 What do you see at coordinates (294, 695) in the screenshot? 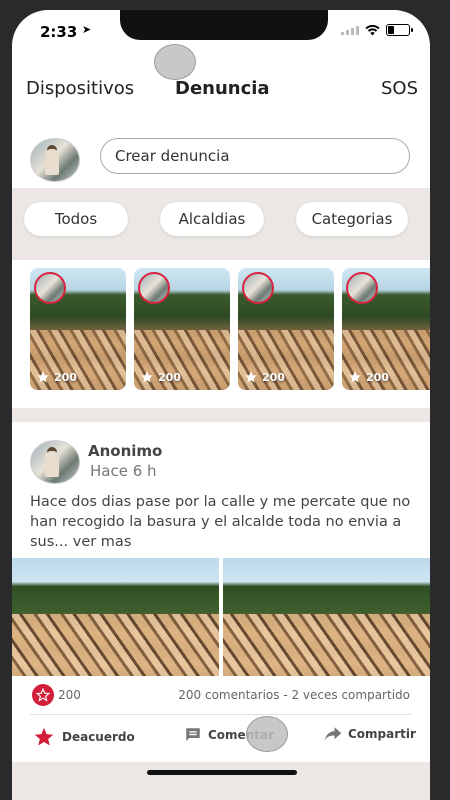
I see `comments-shares-count: 200 comentarios - 2 veces compartido` at bounding box center [294, 695].